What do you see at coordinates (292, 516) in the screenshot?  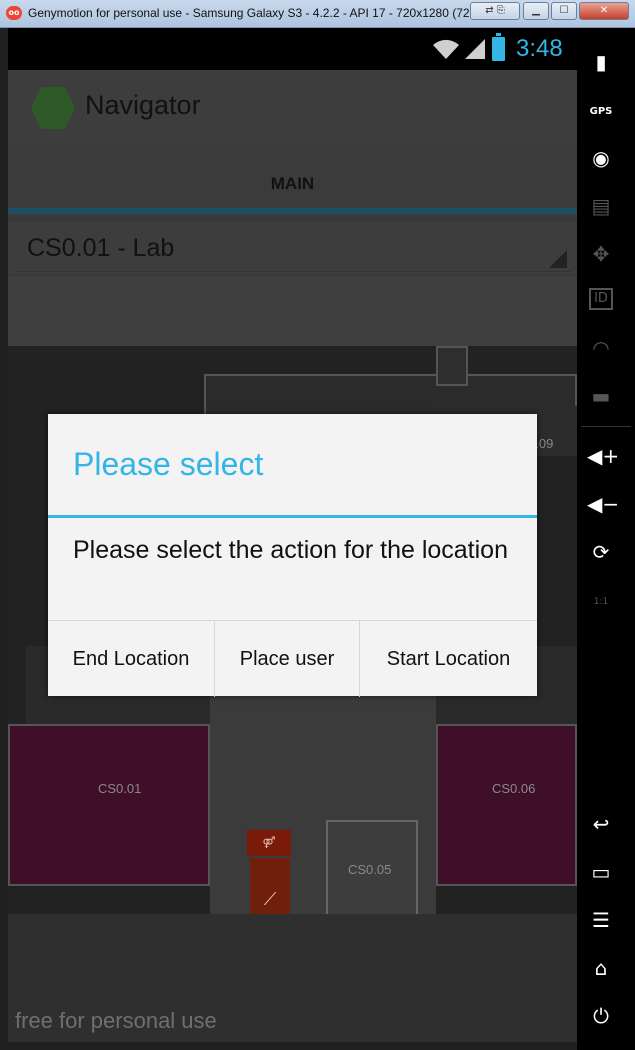 I see `dialog-divider` at bounding box center [292, 516].